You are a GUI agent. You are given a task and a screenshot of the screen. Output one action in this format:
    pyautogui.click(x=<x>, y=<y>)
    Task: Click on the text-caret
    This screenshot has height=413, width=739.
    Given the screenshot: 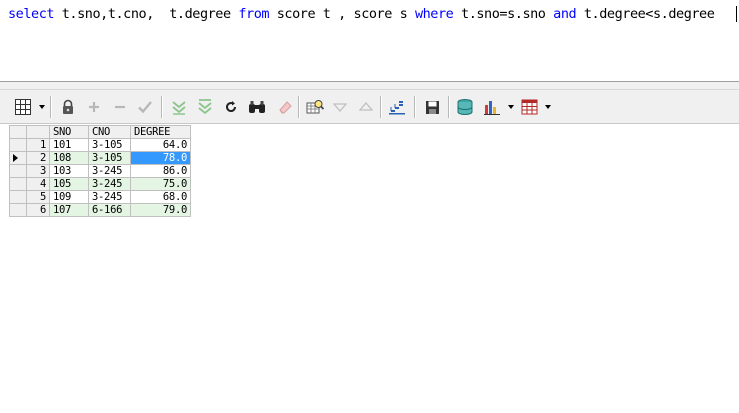 What is the action you would take?
    pyautogui.click(x=736, y=14)
    